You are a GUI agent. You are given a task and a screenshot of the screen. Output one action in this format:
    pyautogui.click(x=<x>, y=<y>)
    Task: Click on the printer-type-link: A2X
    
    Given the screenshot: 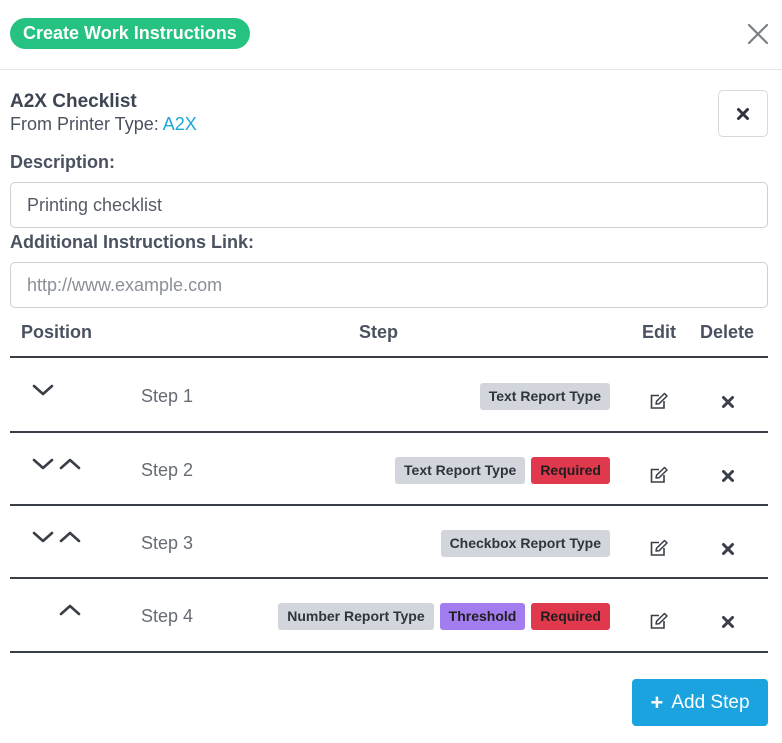 What is the action you would take?
    pyautogui.click(x=180, y=124)
    